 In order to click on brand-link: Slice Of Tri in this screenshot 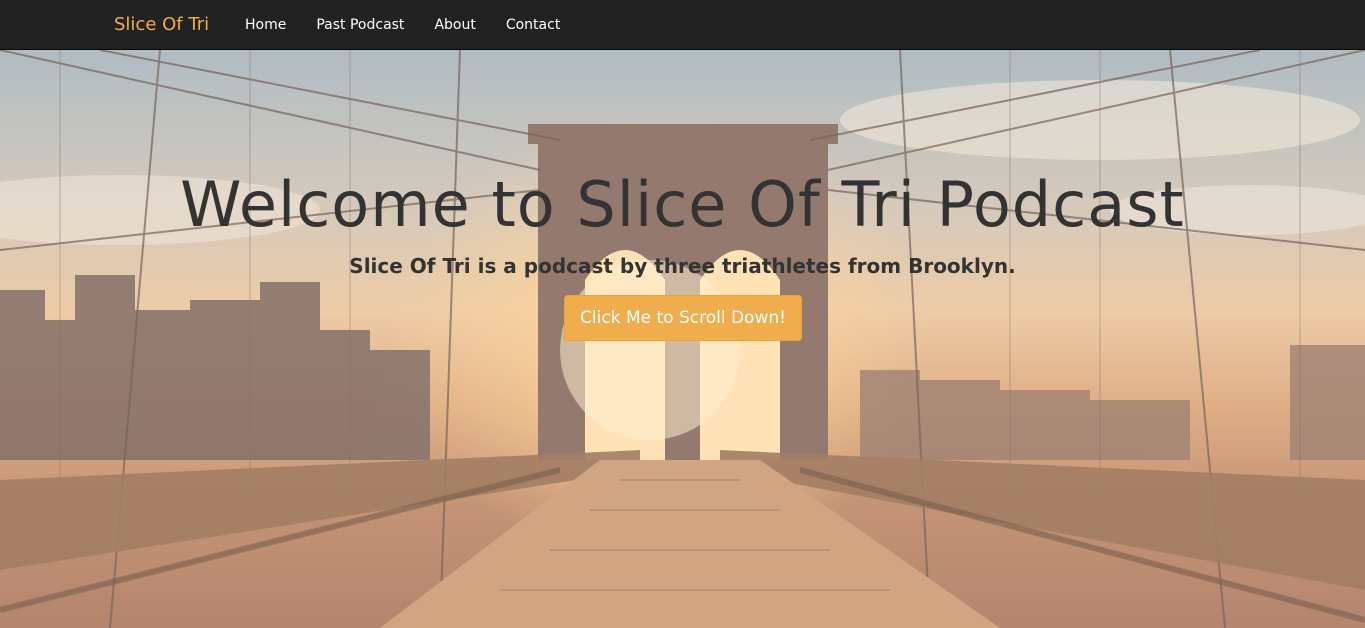, I will do `click(161, 24)`.